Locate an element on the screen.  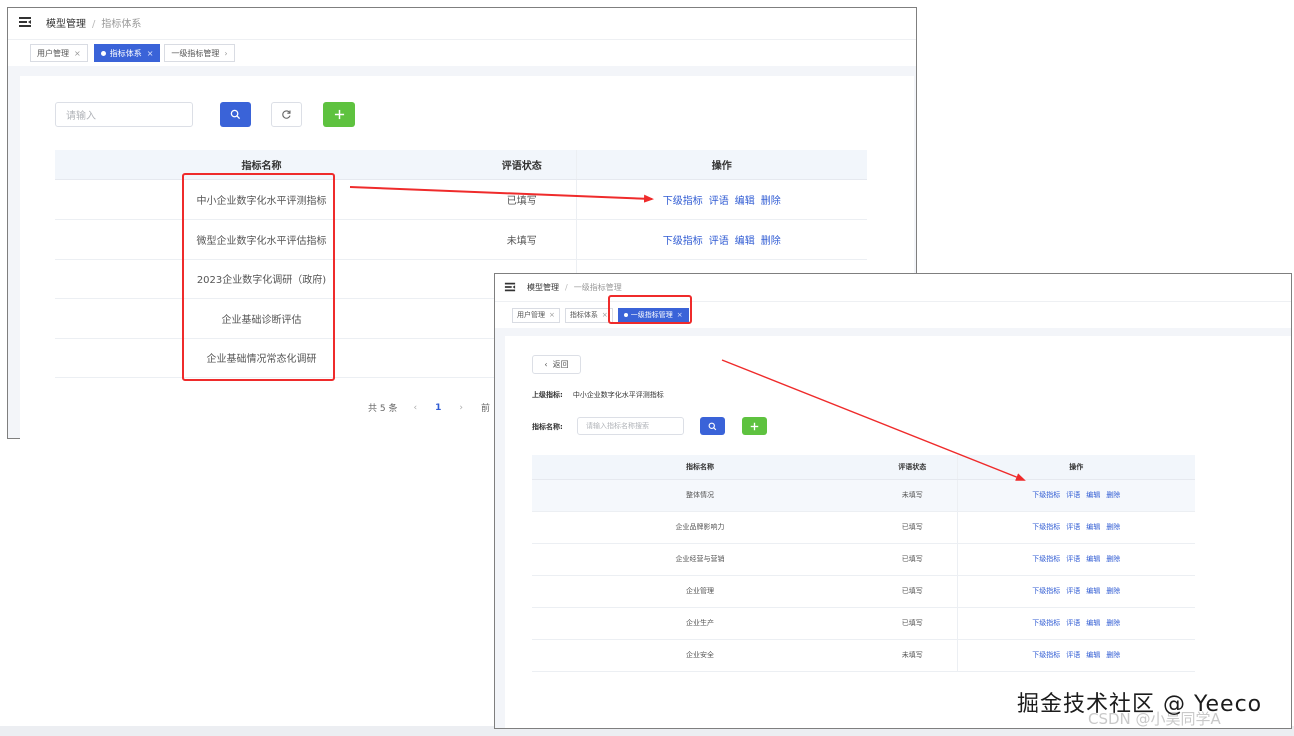
arrow-to-next-level is located at coordinates (873, 420).